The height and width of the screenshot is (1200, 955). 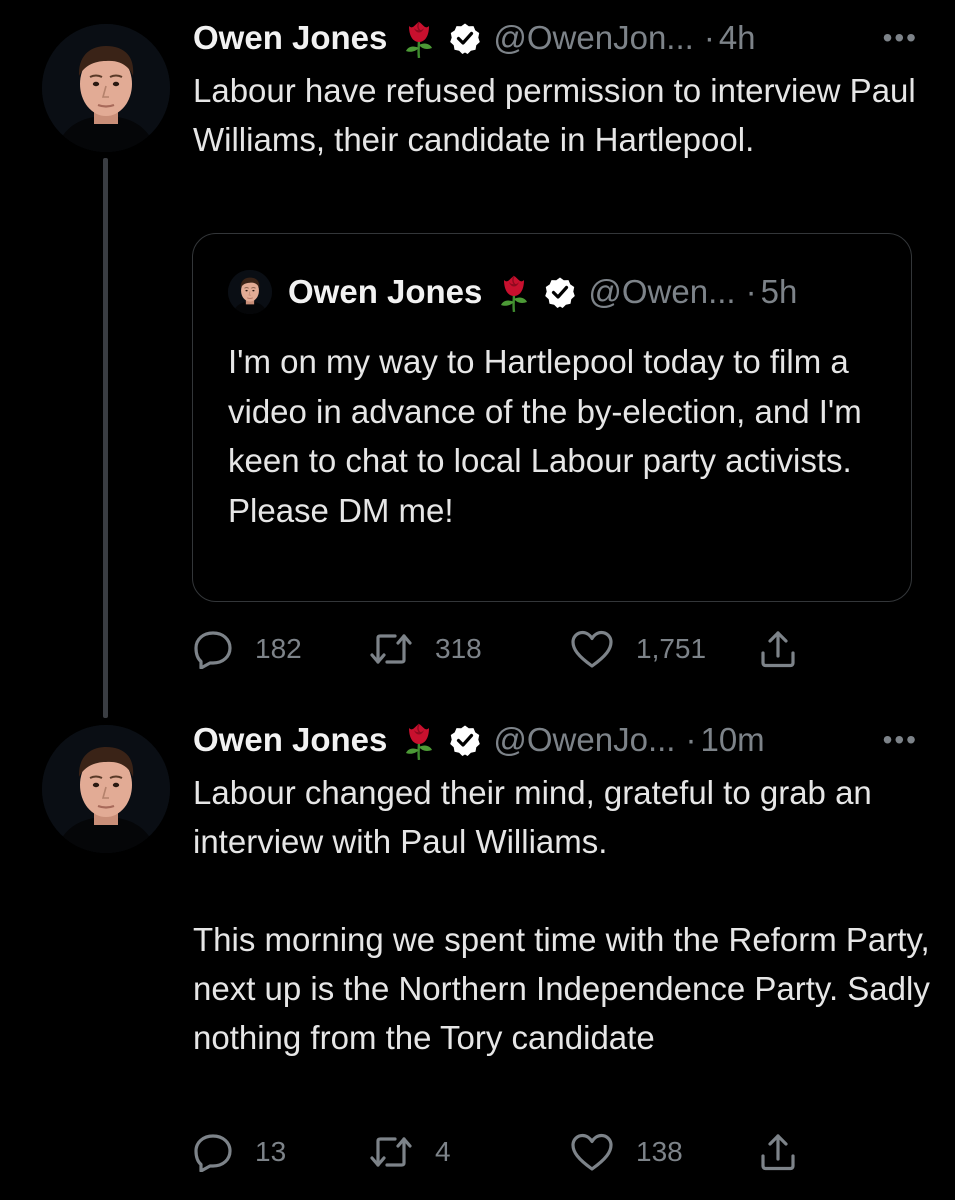 What do you see at coordinates (737, 38) in the screenshot?
I see `timestamp: 4h` at bounding box center [737, 38].